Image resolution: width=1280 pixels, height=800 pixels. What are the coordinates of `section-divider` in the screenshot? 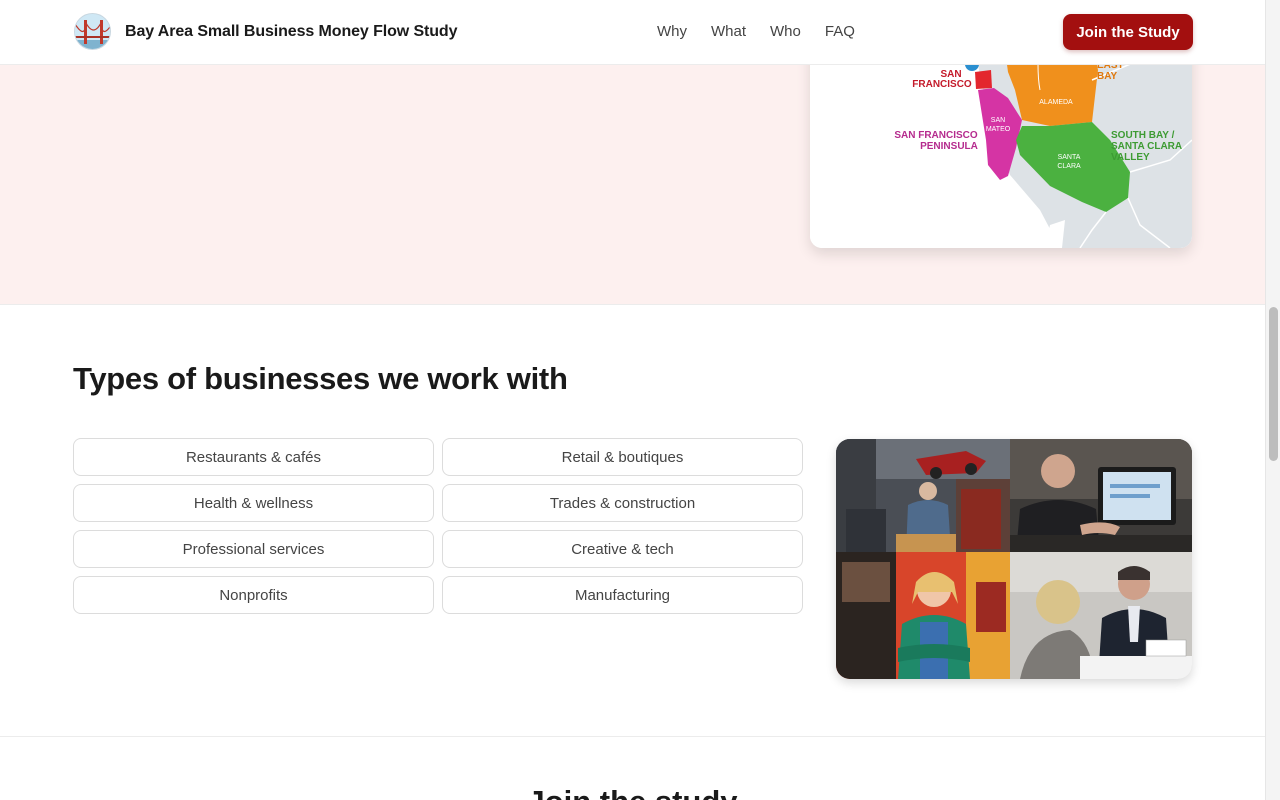 It's located at (632, 736).